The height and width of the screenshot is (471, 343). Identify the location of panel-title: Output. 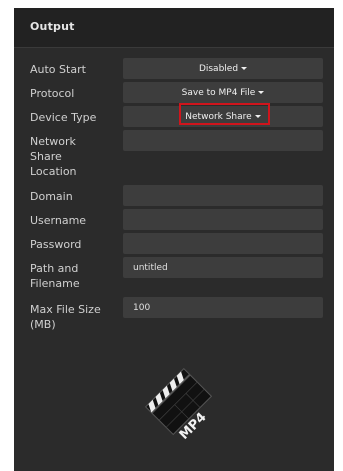
(52, 26).